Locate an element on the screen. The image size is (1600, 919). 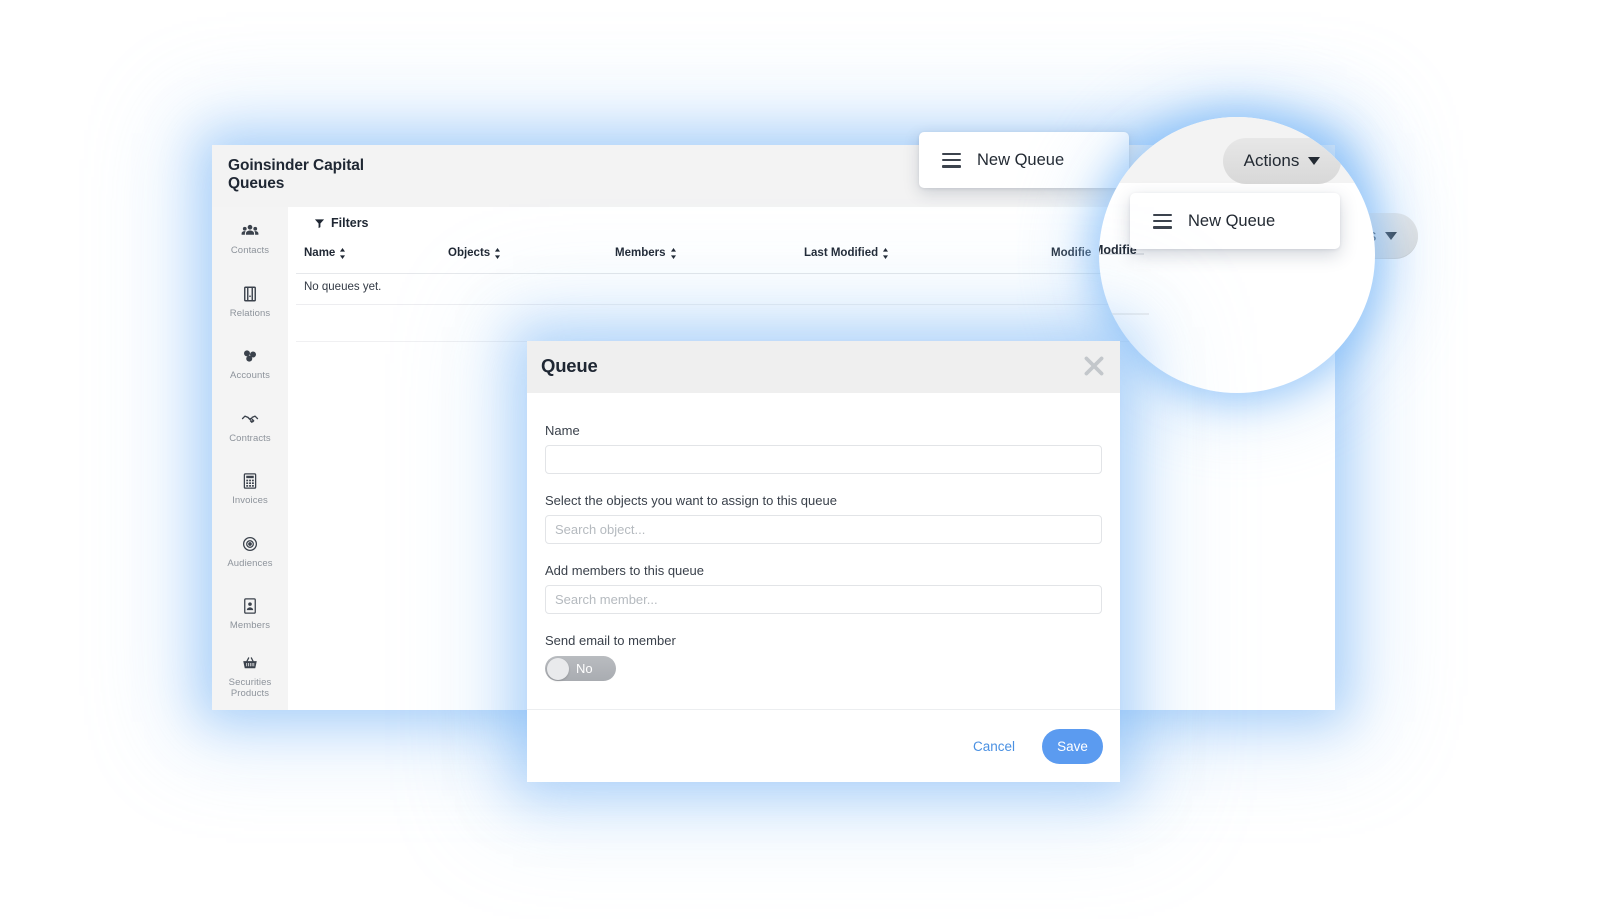
empty-state-message: No queues yet. is located at coordinates (343, 287).